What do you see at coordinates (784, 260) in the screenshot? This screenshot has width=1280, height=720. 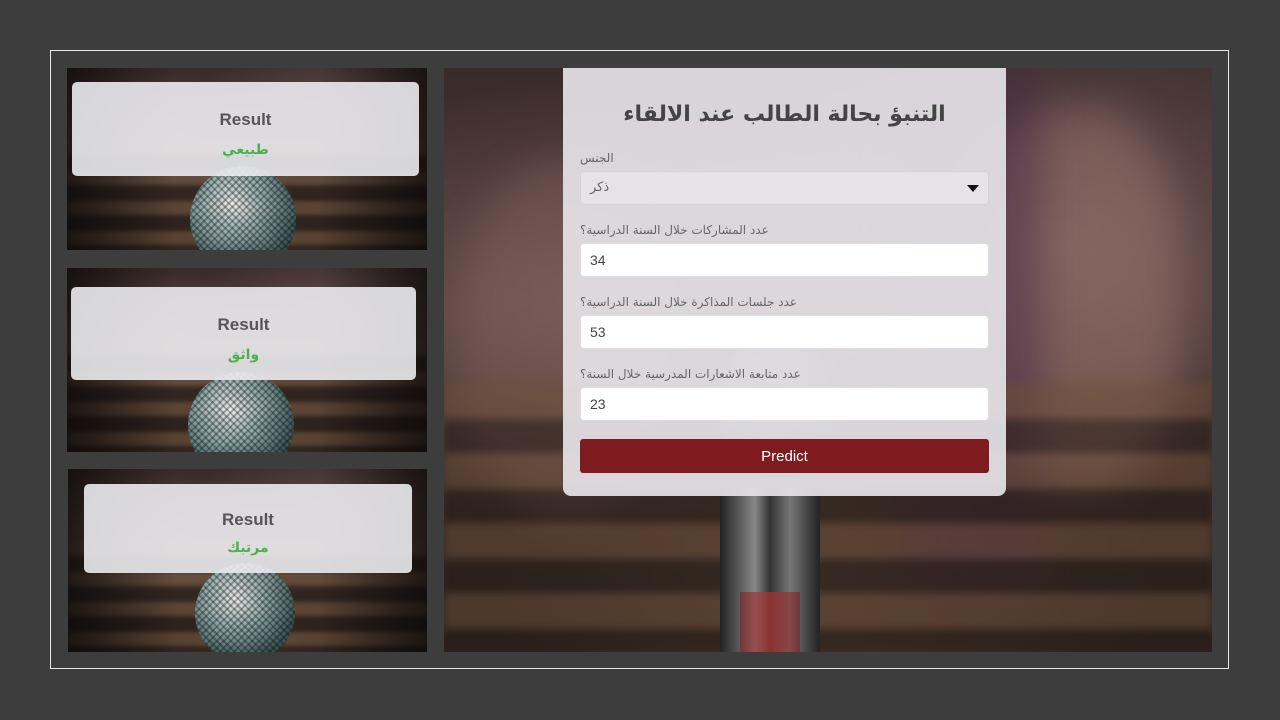 I see `participations-input` at bounding box center [784, 260].